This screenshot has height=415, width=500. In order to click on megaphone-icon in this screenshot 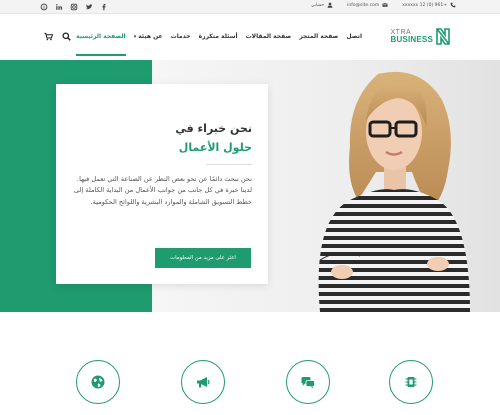, I will do `click(203, 382)`.